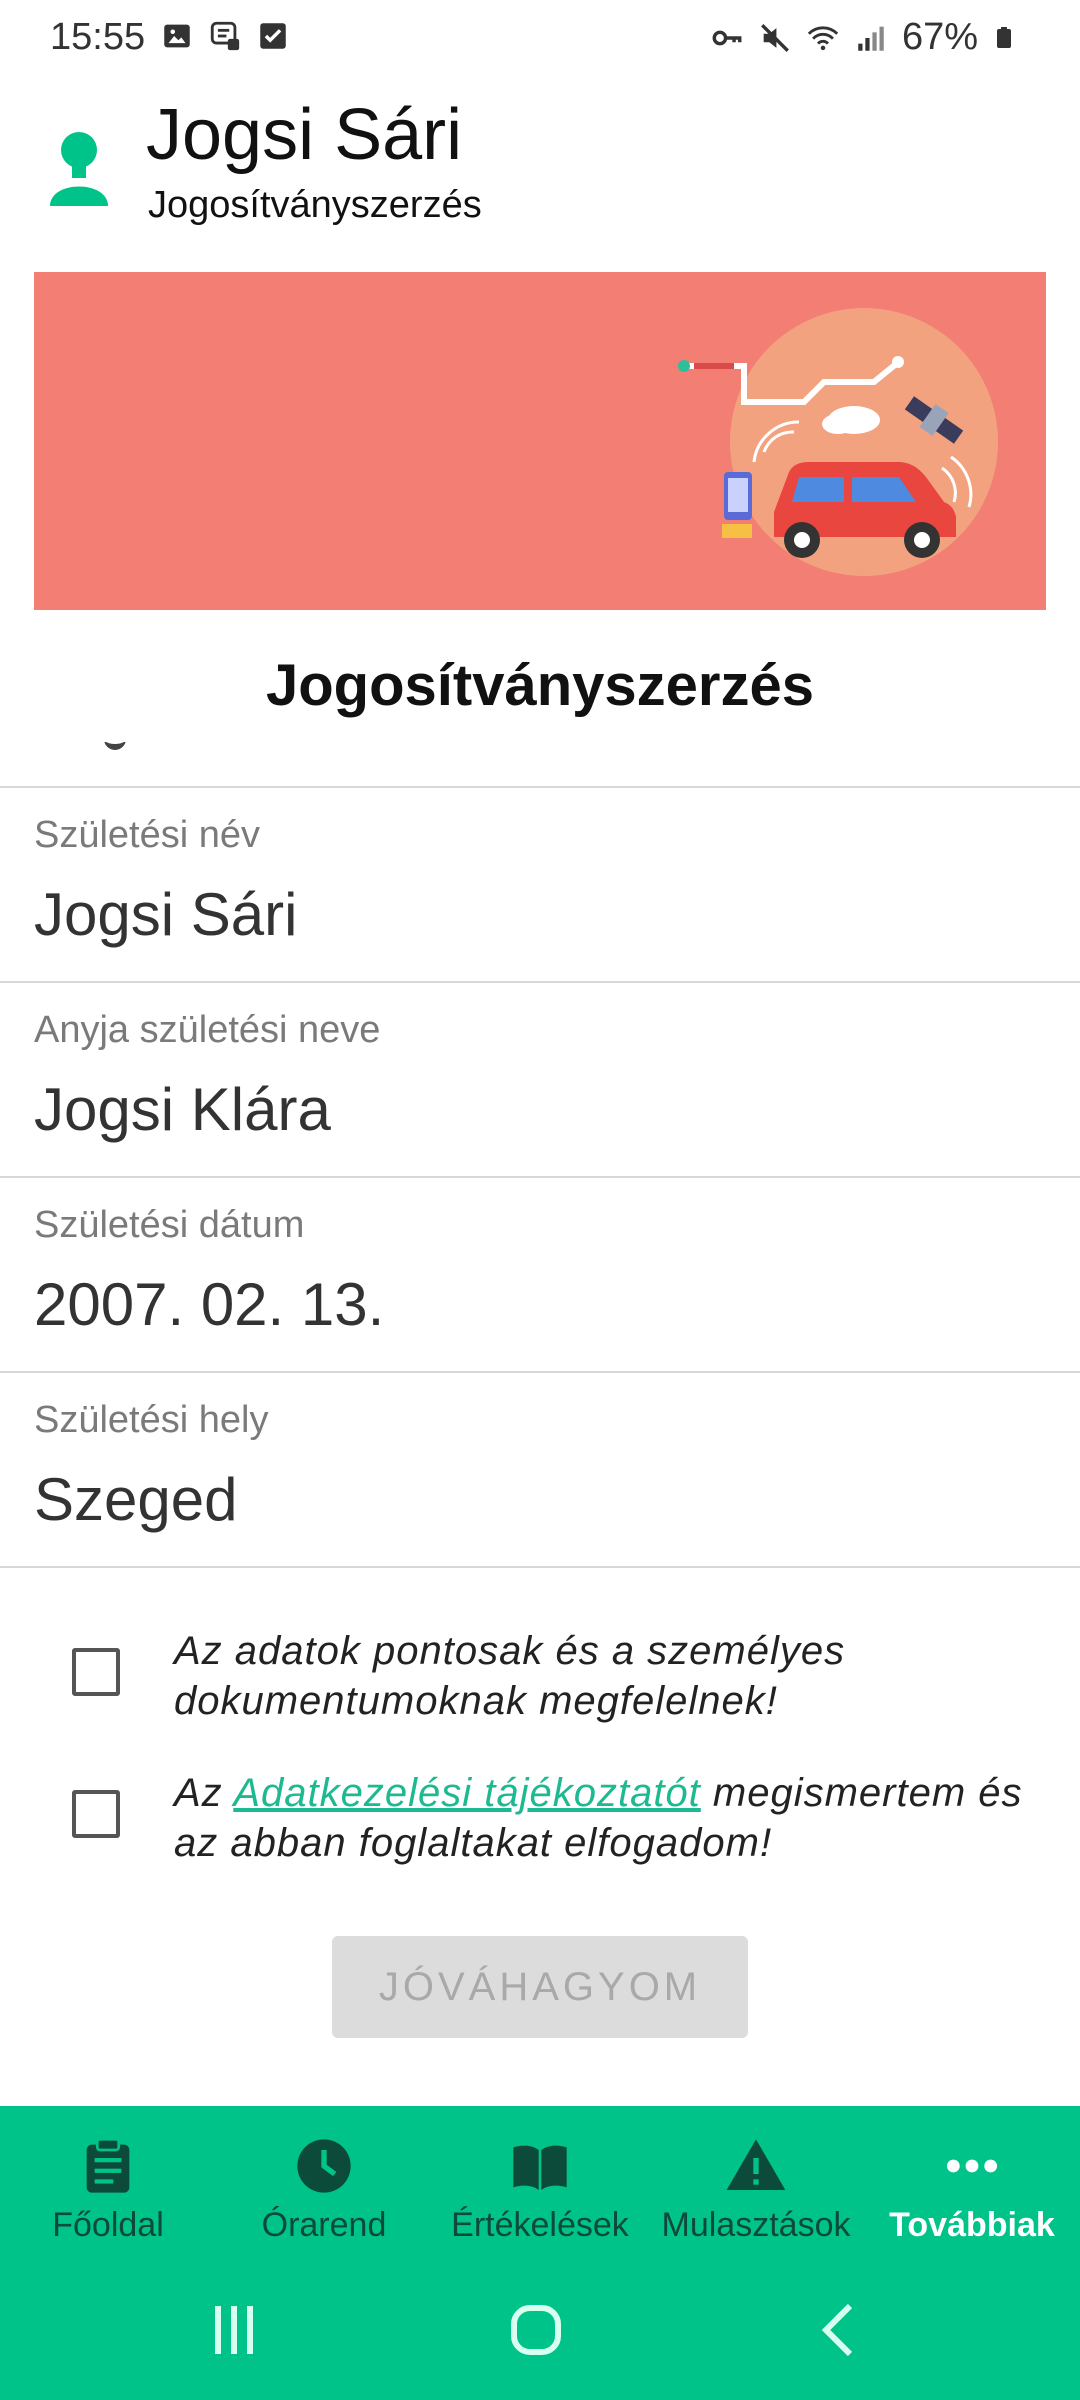 This screenshot has height=2400, width=1080. I want to click on wifi-icon, so click(823, 37).